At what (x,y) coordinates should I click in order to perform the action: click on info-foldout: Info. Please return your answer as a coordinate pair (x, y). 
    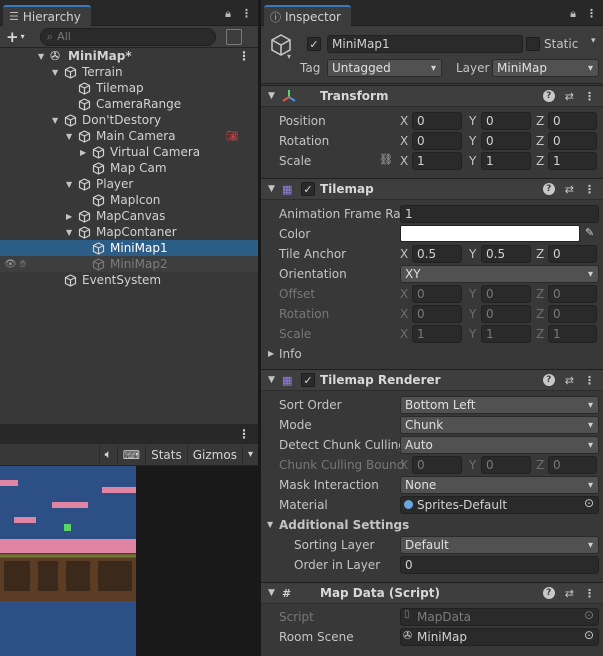
    Looking at the image, I should click on (290, 354).